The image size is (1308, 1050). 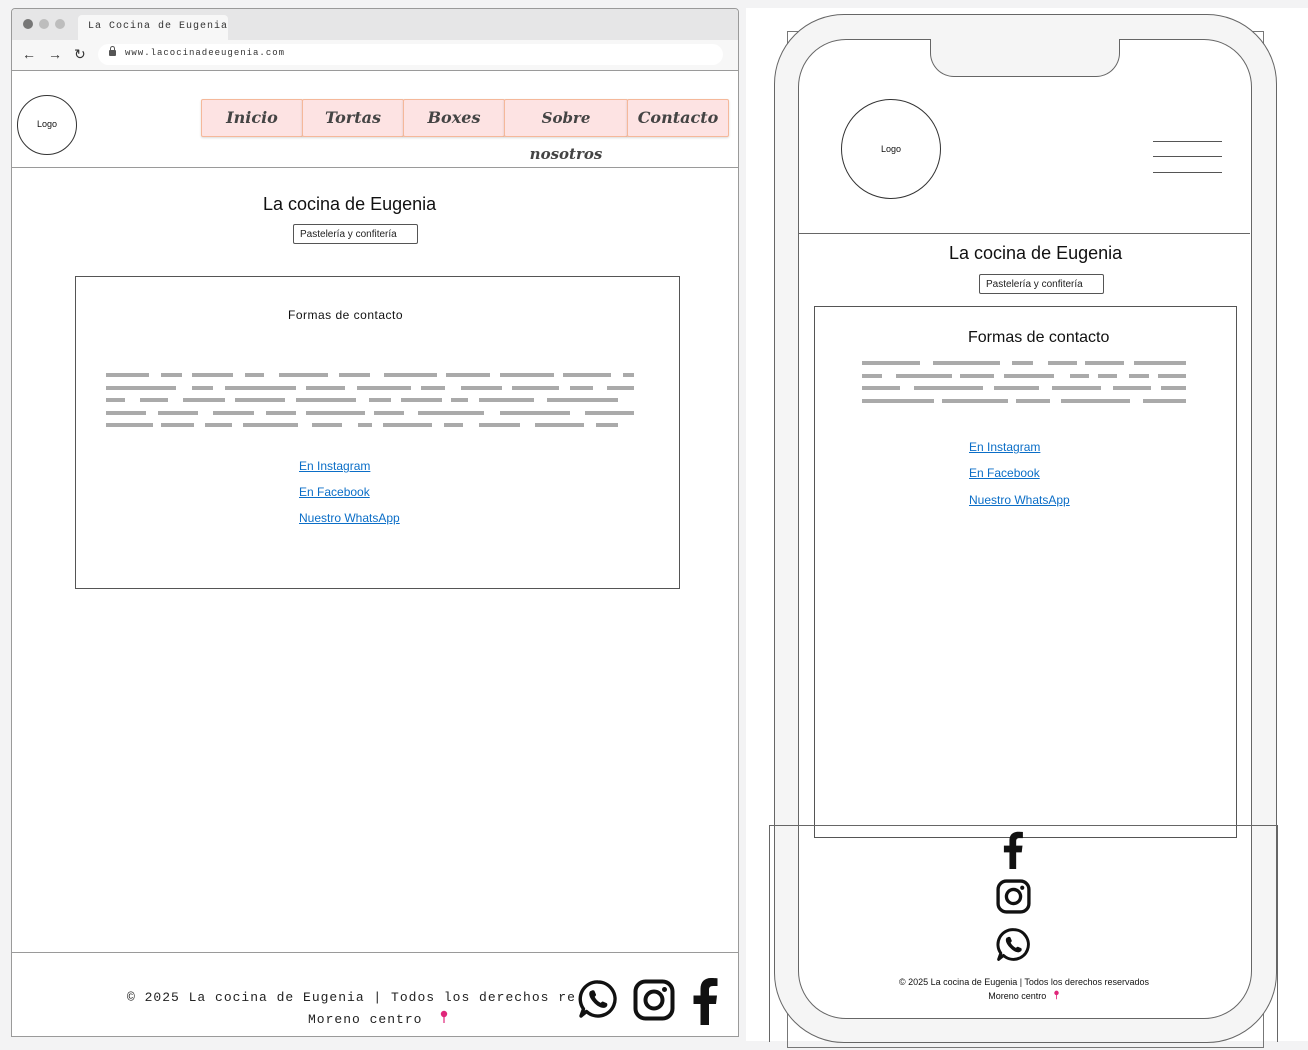 I want to click on mobile-logo: Logo, so click(x=891, y=149).